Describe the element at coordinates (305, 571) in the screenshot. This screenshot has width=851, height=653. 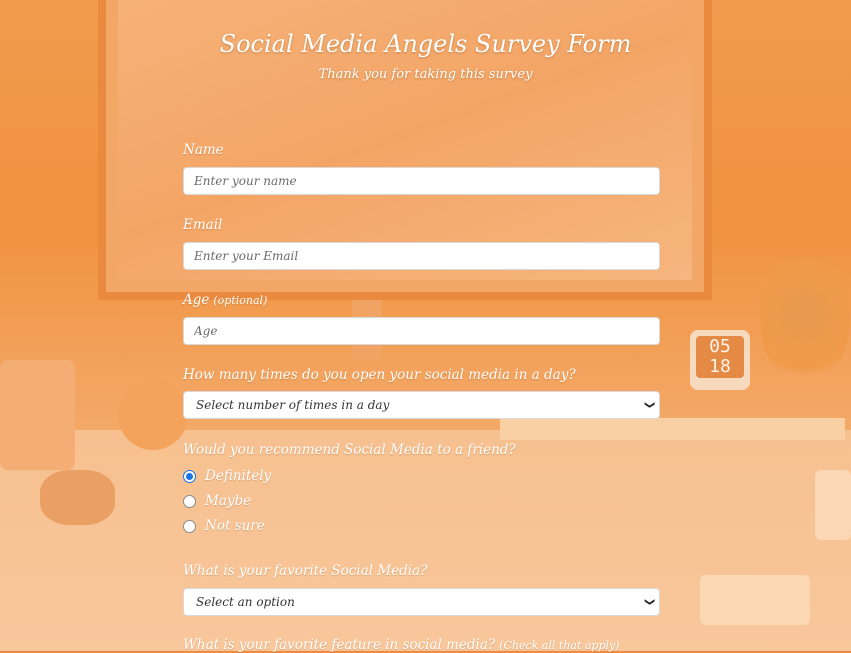
I see `favorite-label: What is your favorite Social Media?` at that location.